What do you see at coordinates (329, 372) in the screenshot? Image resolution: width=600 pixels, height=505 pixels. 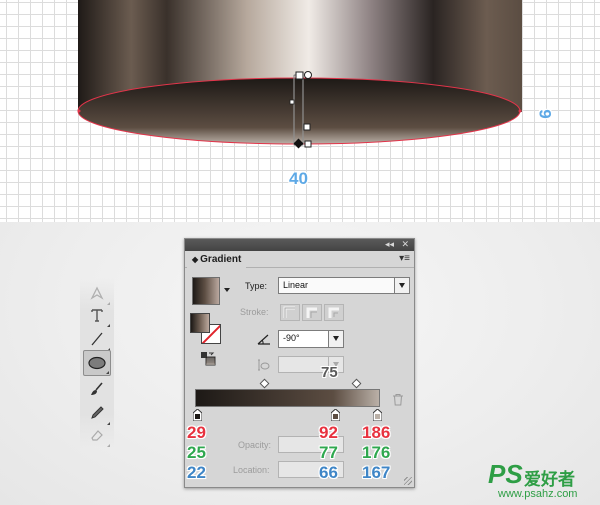 I see `midpoint-location-annotation: 75` at bounding box center [329, 372].